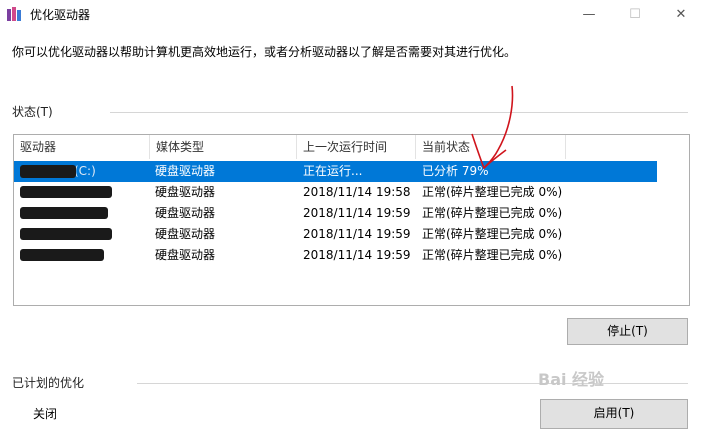 This screenshot has height=429, width=704. Describe the element at coordinates (357, 192) in the screenshot. I see `last-run-time: 2018/11/14 19:58` at that location.